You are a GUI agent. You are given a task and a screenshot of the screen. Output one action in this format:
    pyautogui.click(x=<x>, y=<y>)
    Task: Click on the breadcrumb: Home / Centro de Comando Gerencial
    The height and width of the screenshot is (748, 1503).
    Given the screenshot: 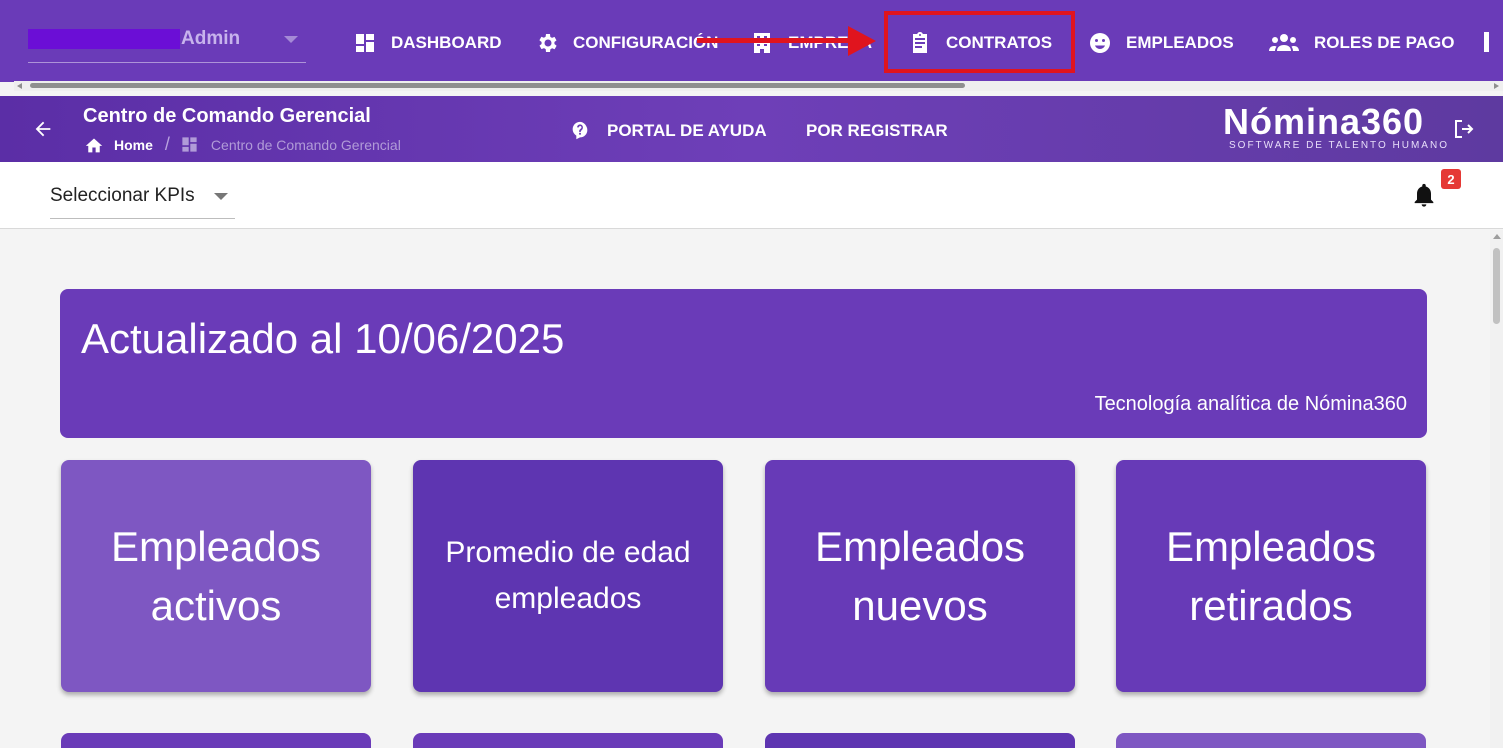 What is the action you would take?
    pyautogui.click(x=242, y=144)
    